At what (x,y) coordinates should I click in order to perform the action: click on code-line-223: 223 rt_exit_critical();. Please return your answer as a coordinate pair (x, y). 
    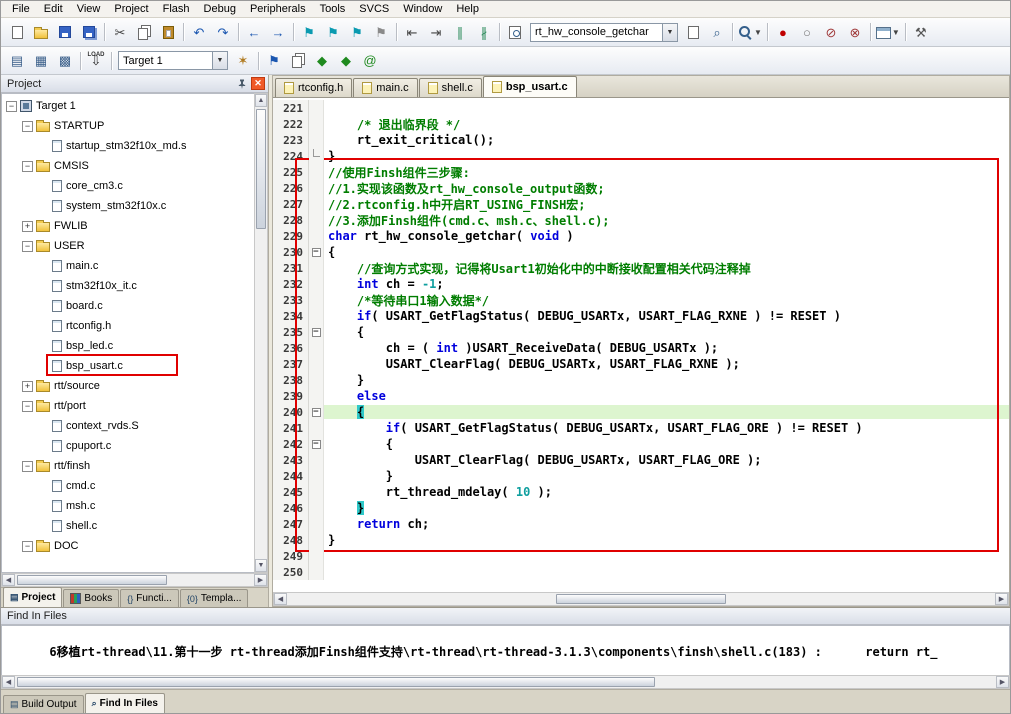
    Looking at the image, I should click on (641, 140).